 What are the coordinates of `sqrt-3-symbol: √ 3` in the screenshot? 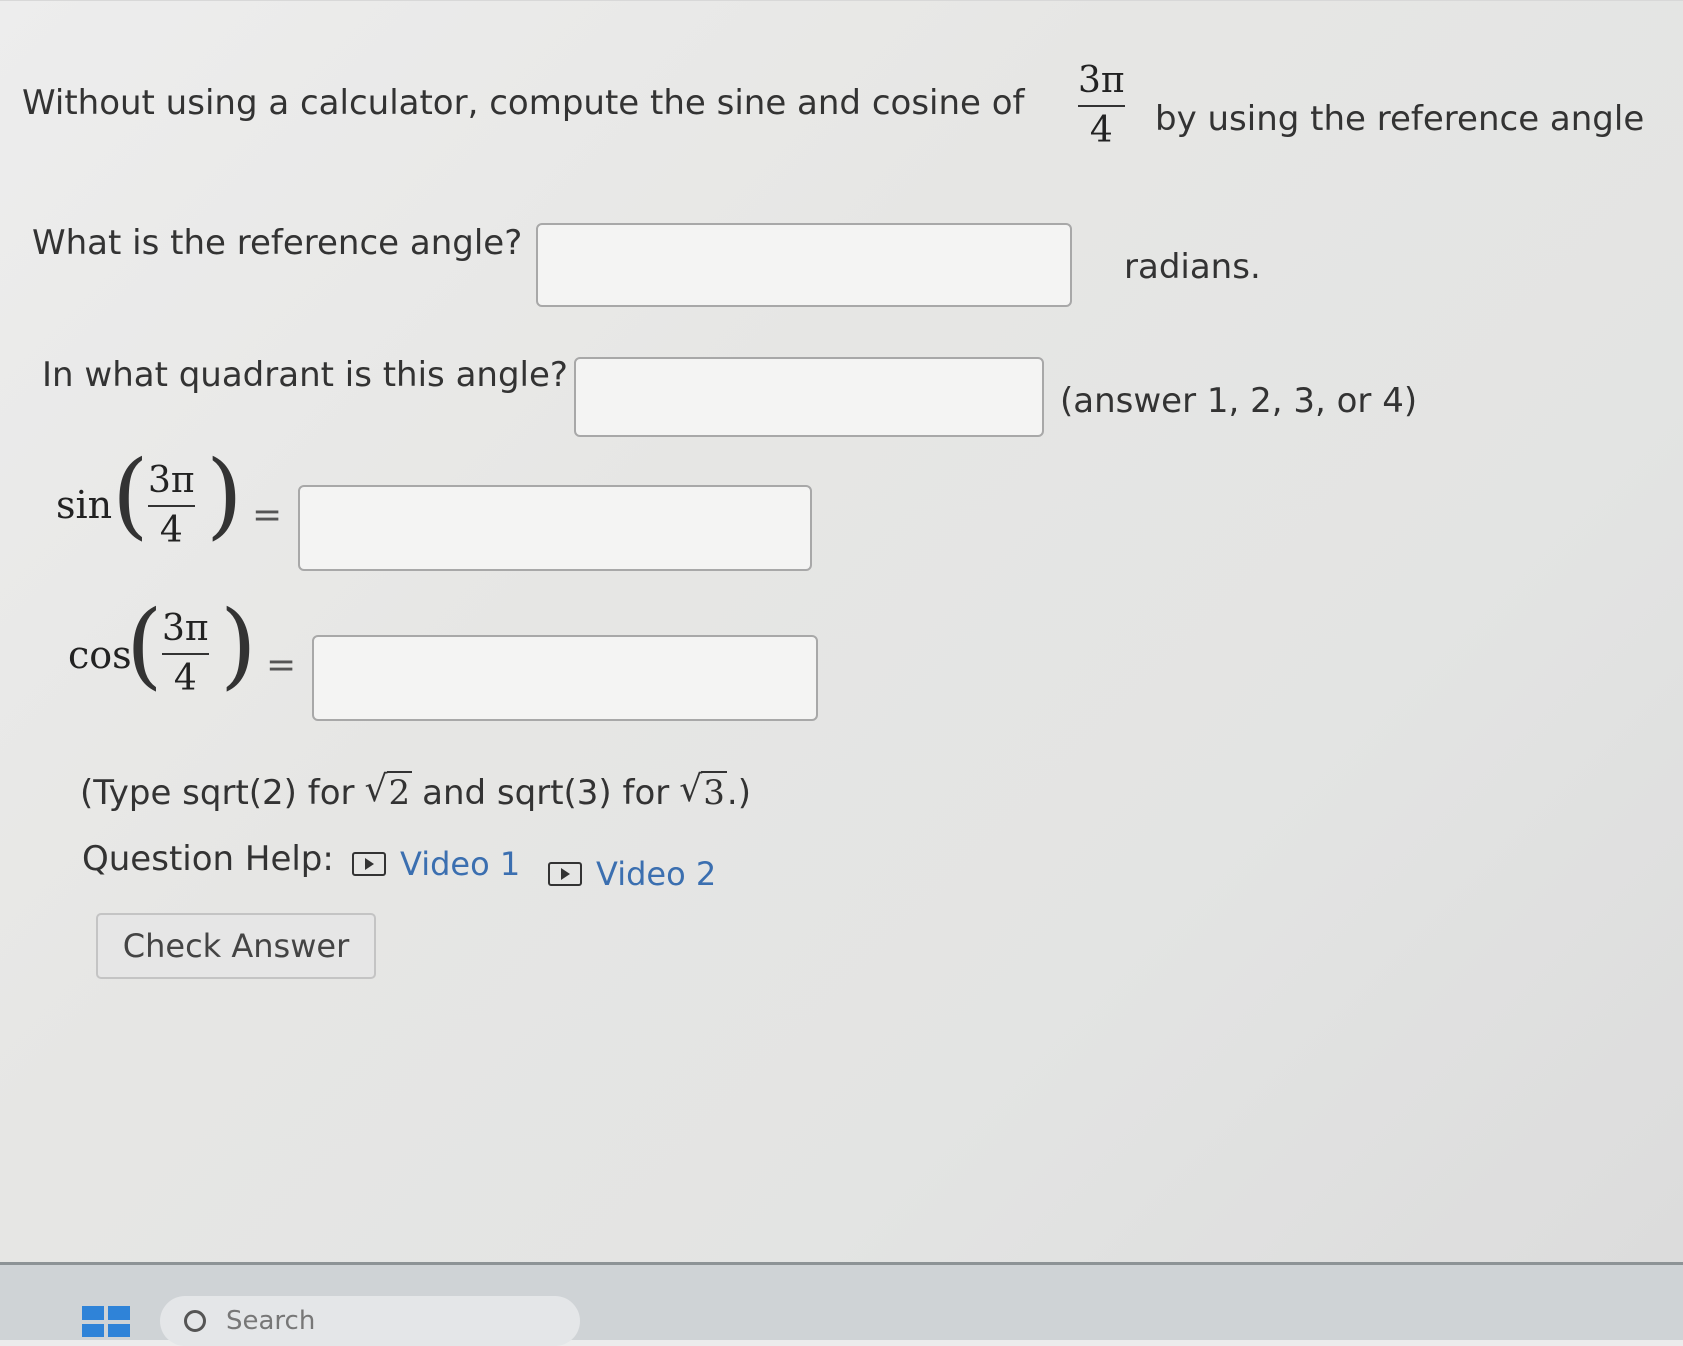 It's located at (703, 791).